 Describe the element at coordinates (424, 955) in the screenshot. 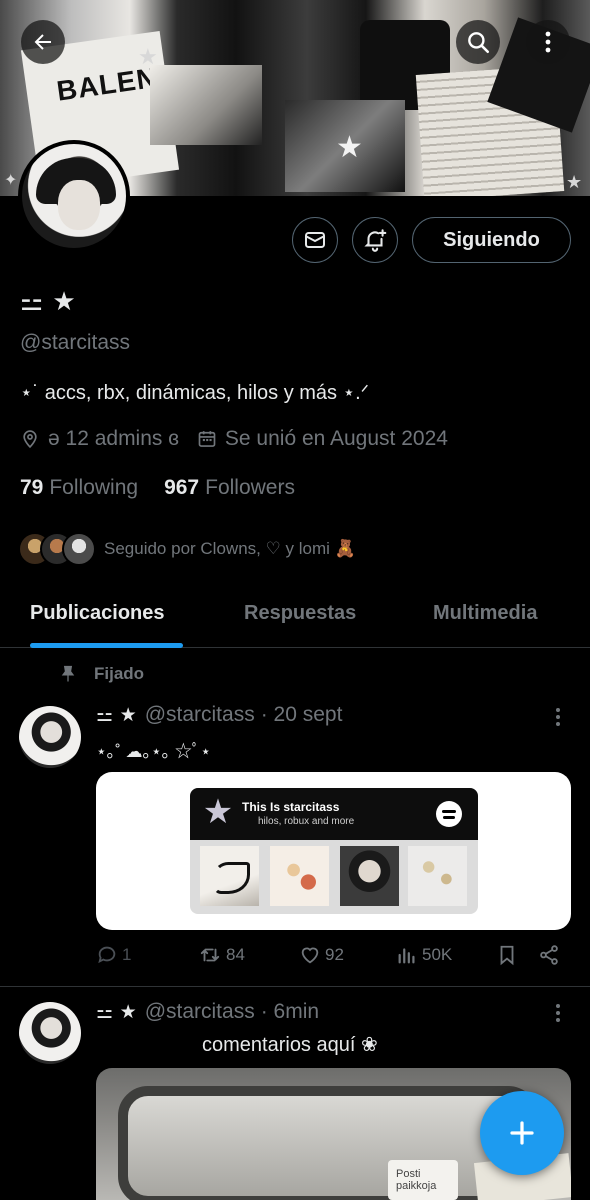

I see `views-button: 50K` at that location.